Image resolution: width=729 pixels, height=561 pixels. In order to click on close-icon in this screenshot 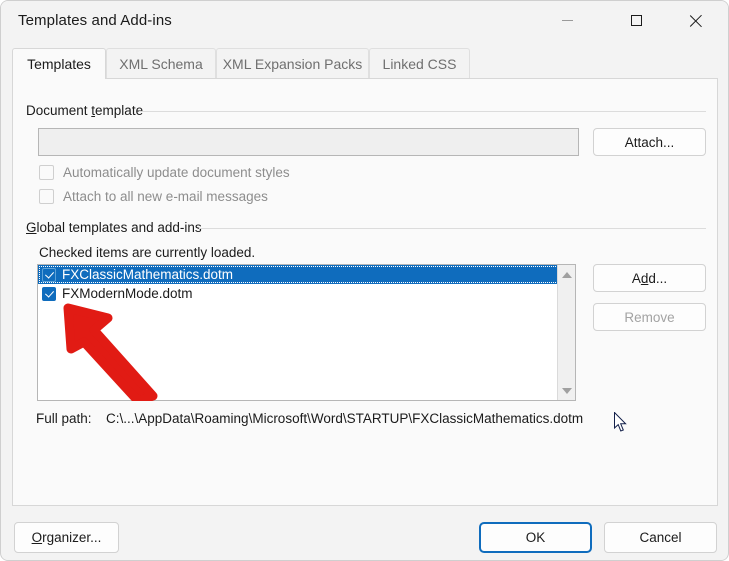, I will do `click(696, 20)`.